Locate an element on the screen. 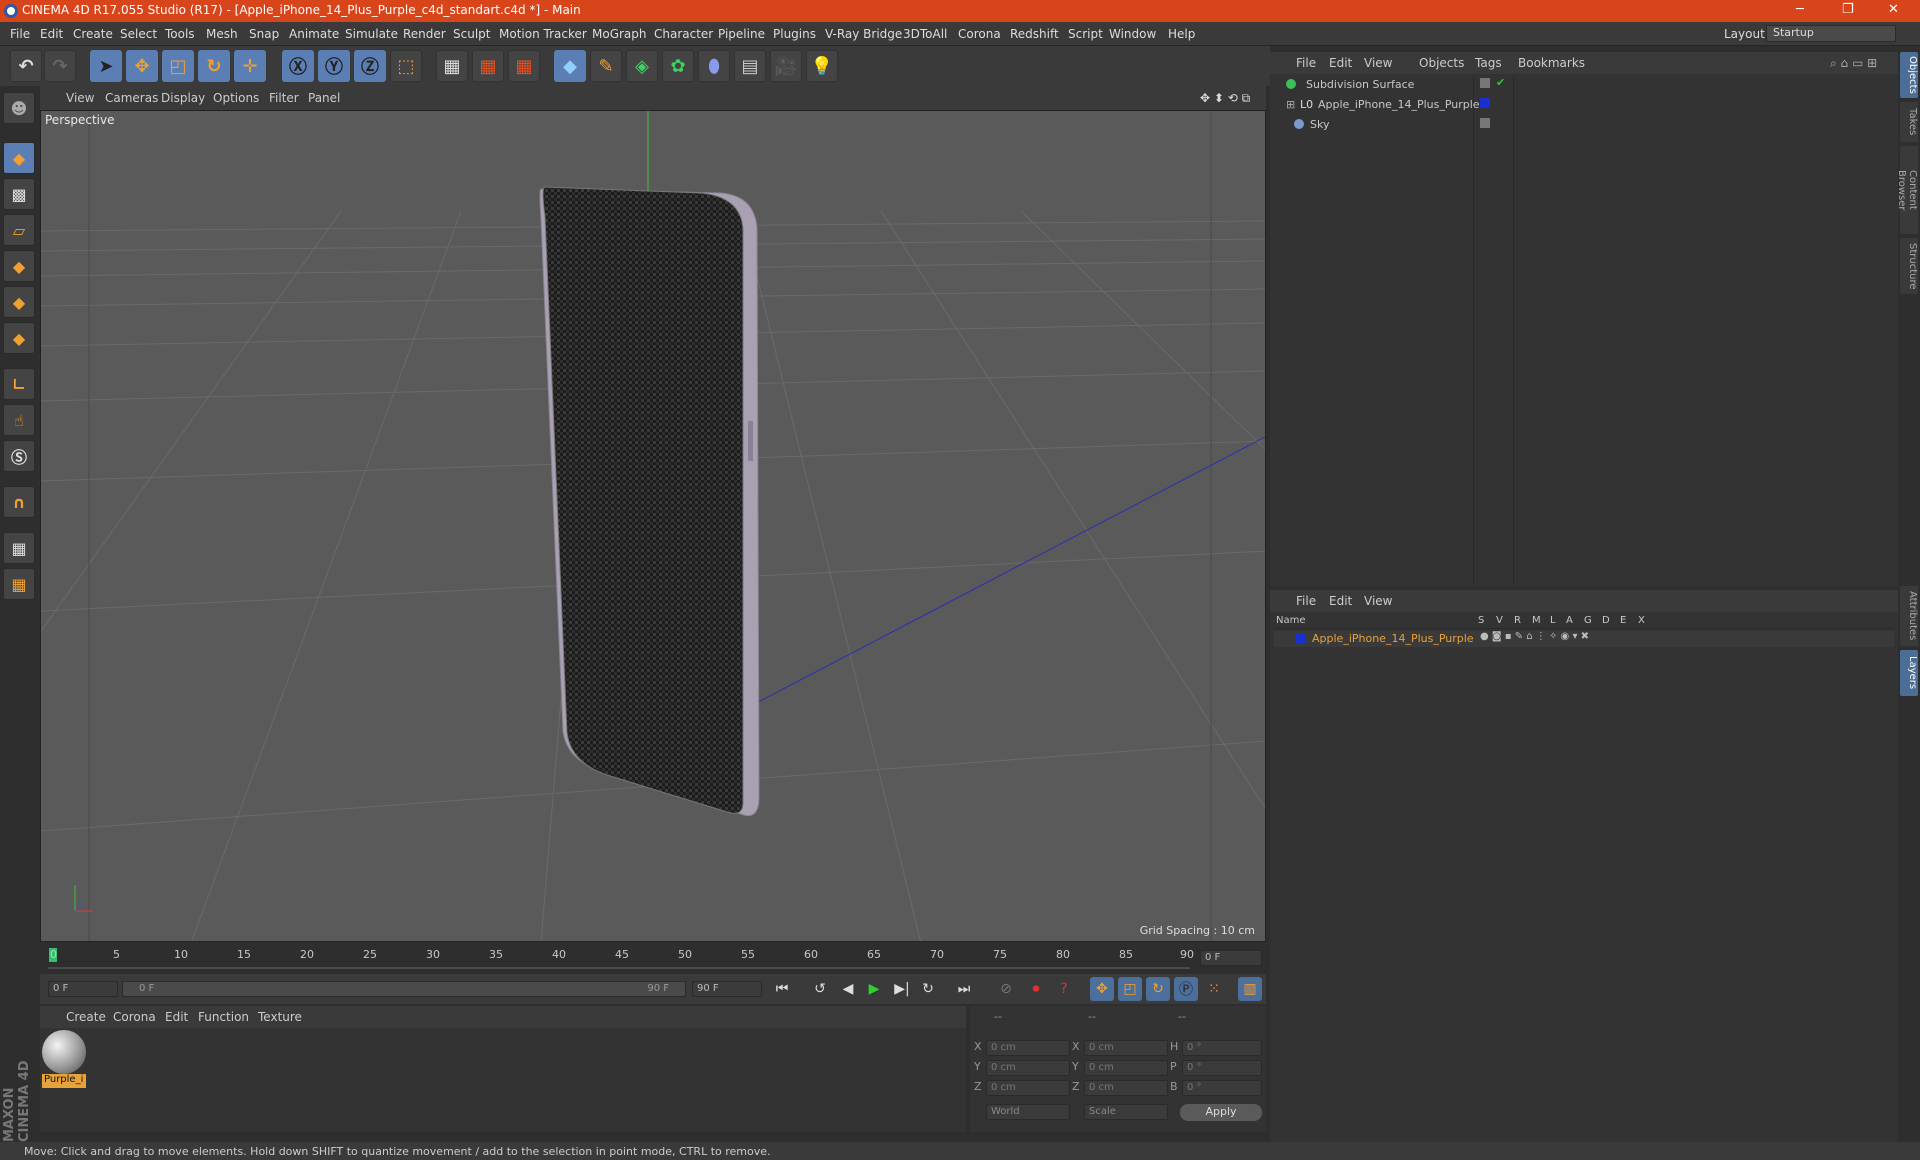 The width and height of the screenshot is (1920, 1160). select-arrow-icon: ➤ is located at coordinates (106, 66).